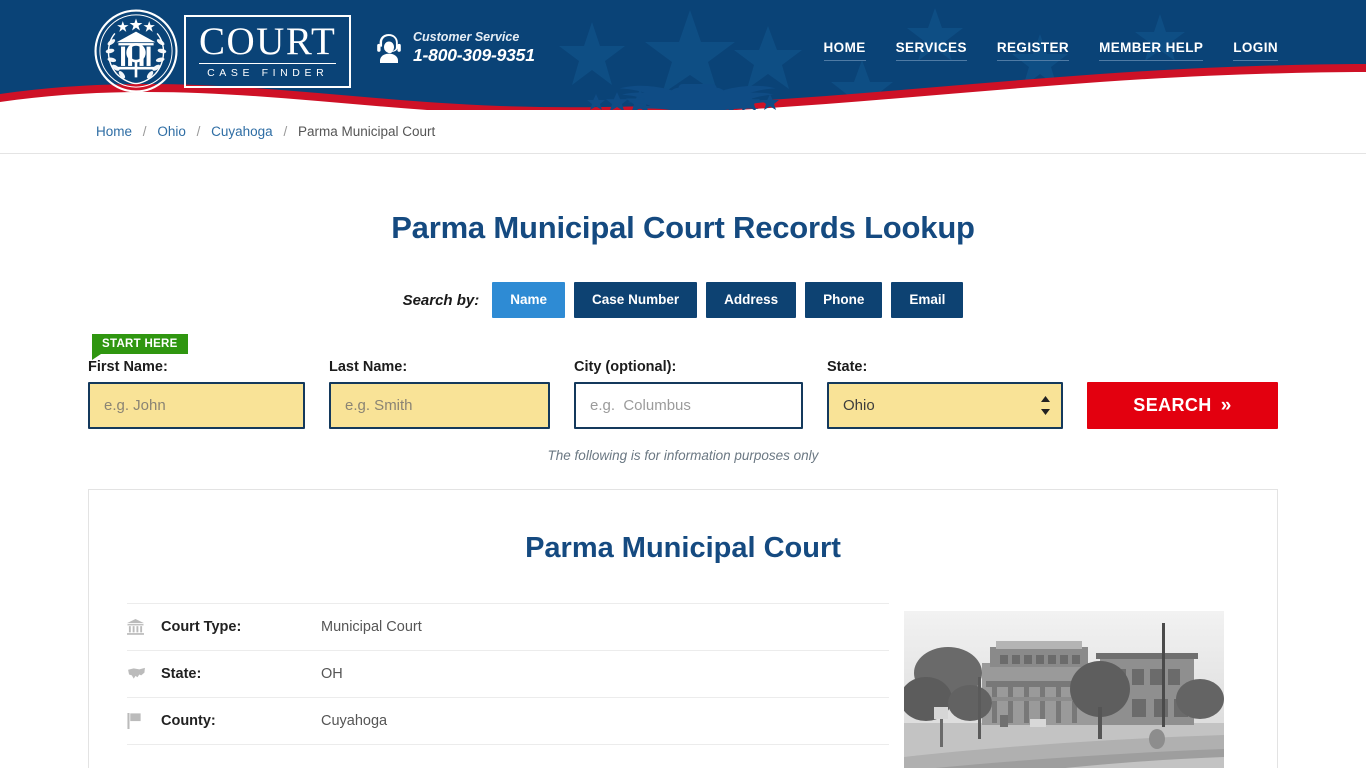 The height and width of the screenshot is (768, 1366). I want to click on nav-item-register: REGISTER, so click(1033, 50).